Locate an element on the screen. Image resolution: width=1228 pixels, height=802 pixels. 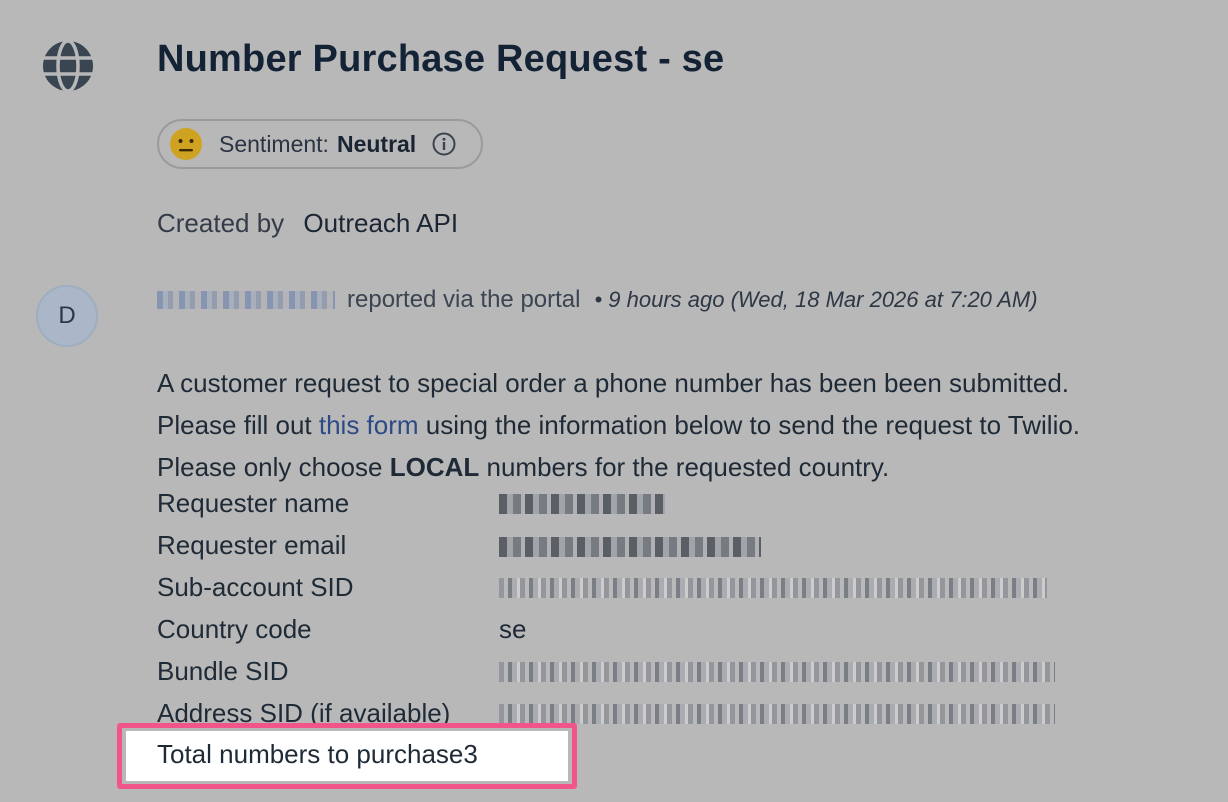
requester-email-label: Requester email is located at coordinates (252, 545).